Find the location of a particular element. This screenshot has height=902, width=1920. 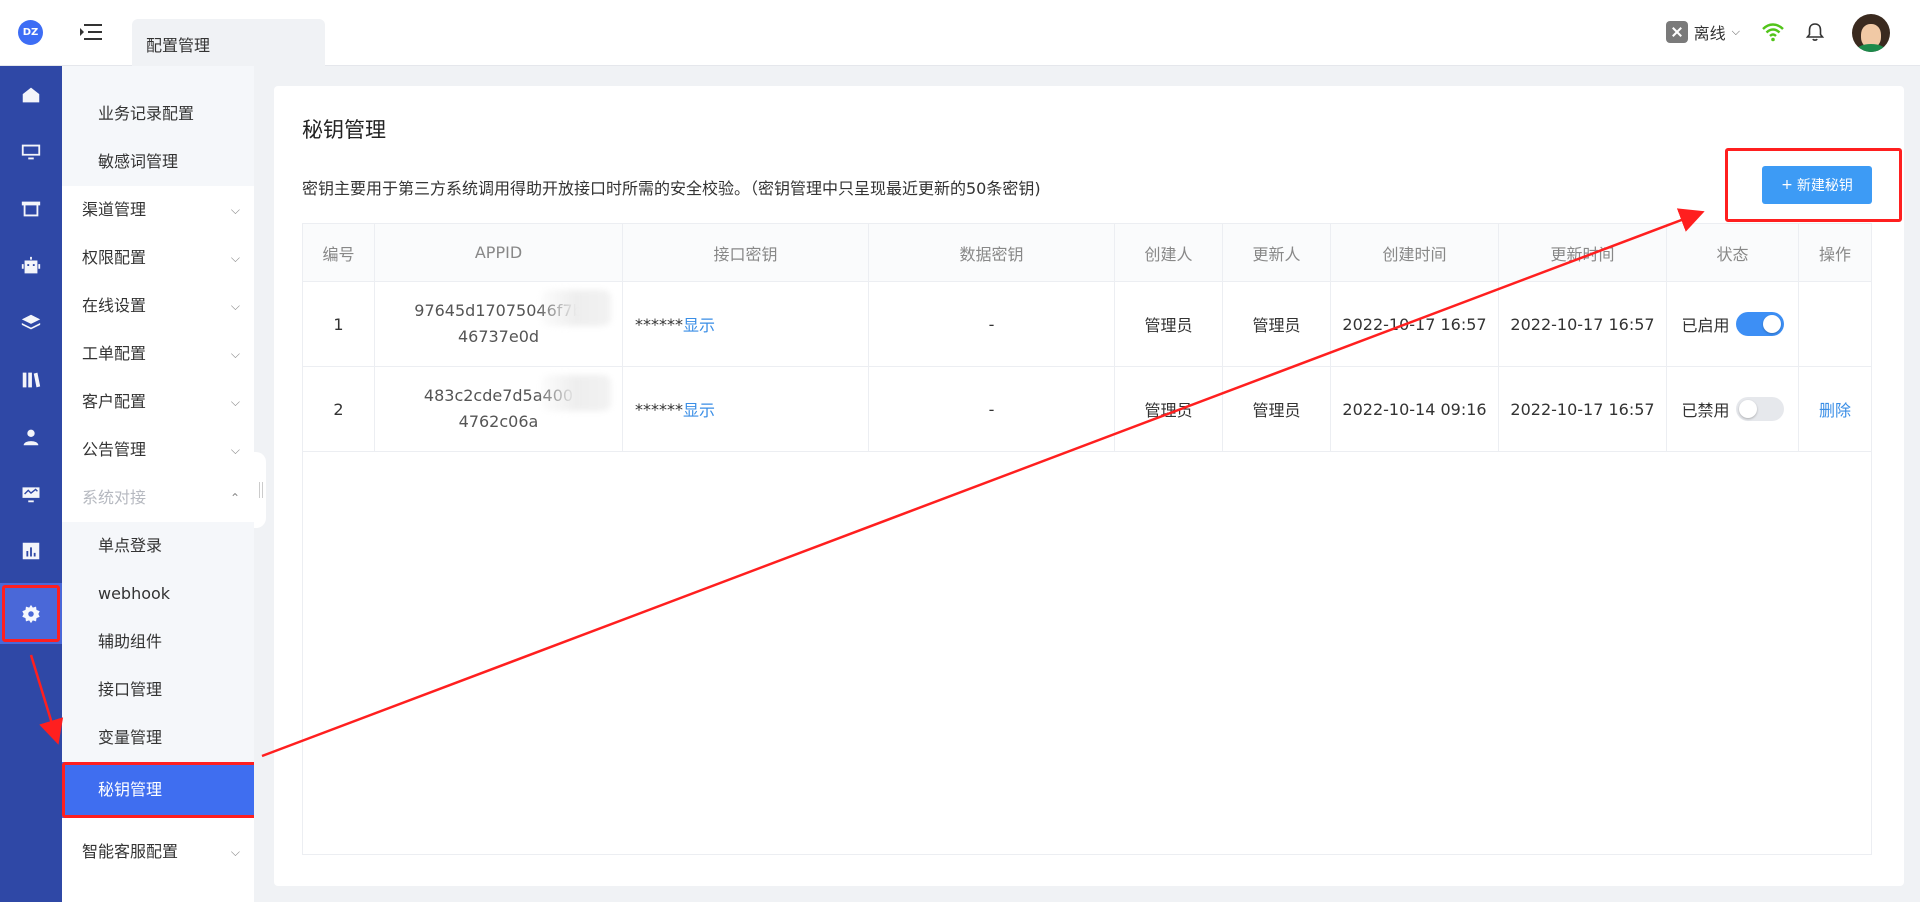

chart-icon is located at coordinates (31, 550).